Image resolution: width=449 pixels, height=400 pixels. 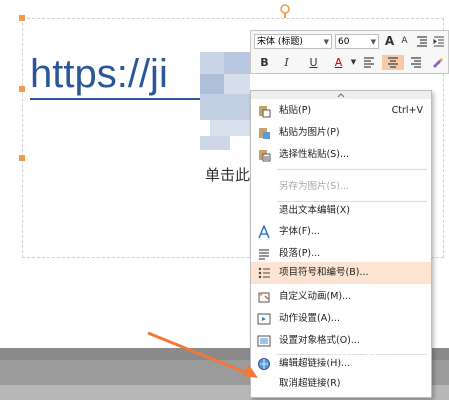 I want to click on rotate-handle-icon, so click(x=285, y=11).